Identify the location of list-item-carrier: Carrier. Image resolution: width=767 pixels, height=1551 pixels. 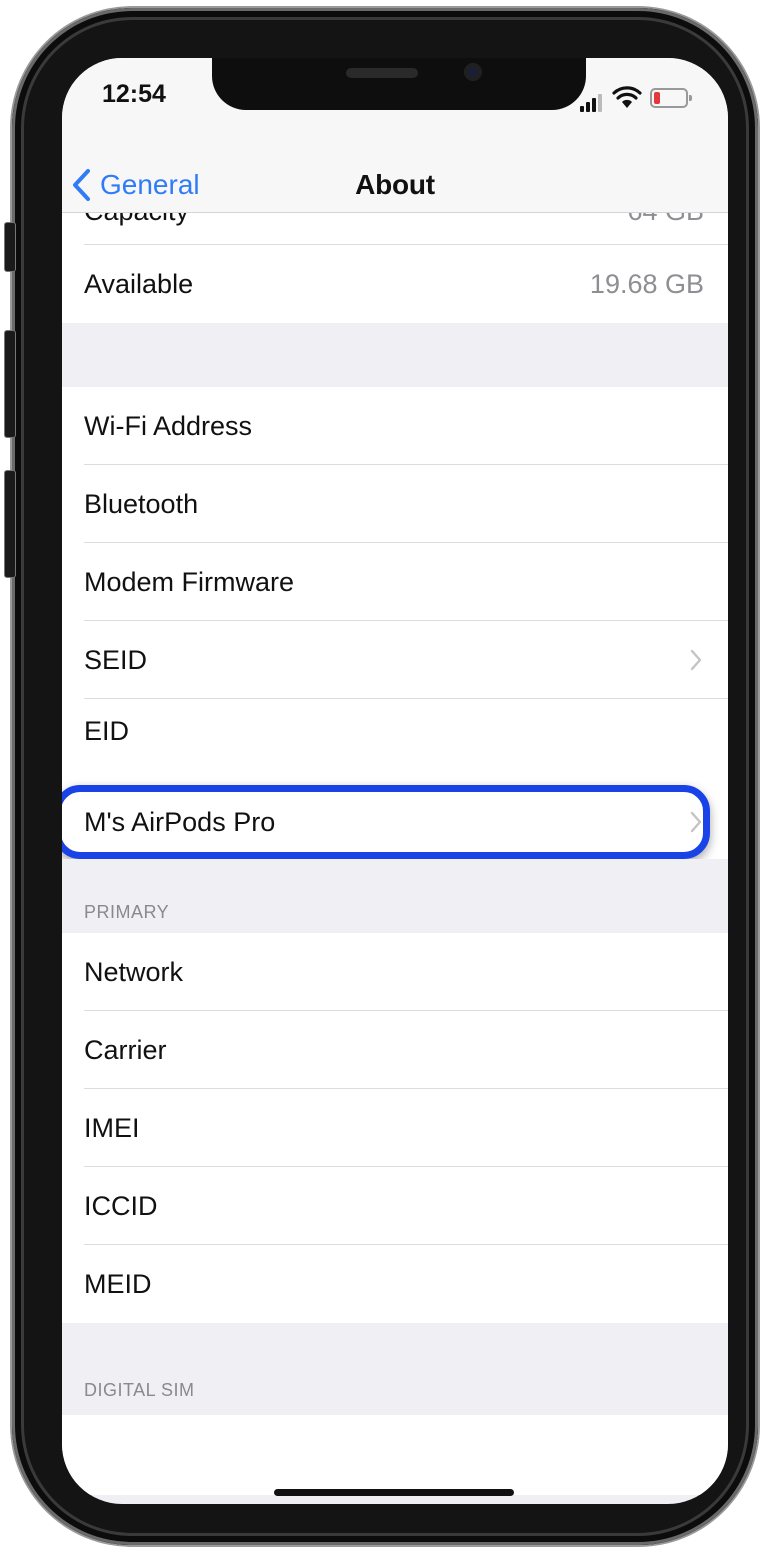
(395, 1050).